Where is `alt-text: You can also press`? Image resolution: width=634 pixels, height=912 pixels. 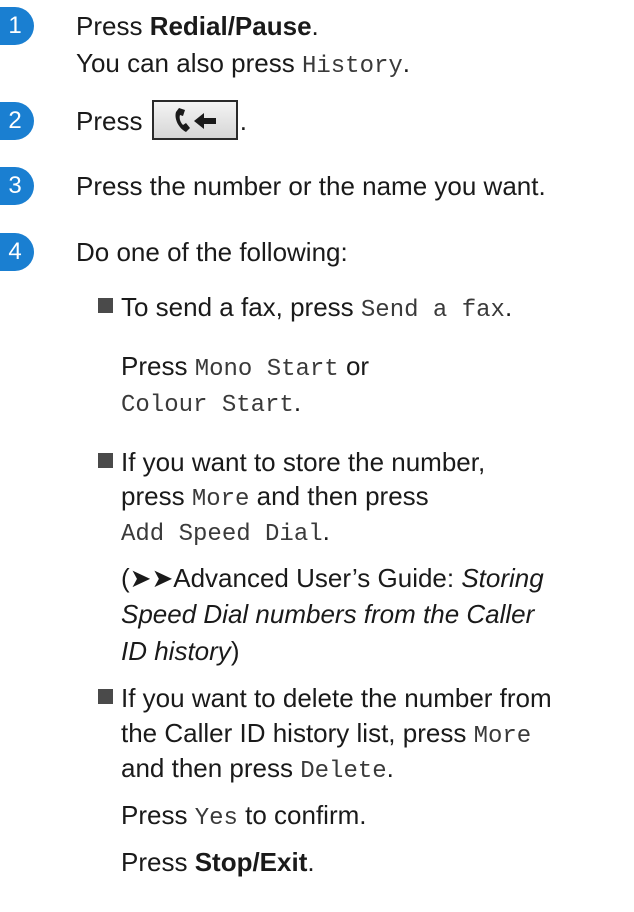 alt-text: You can also press is located at coordinates (189, 63).